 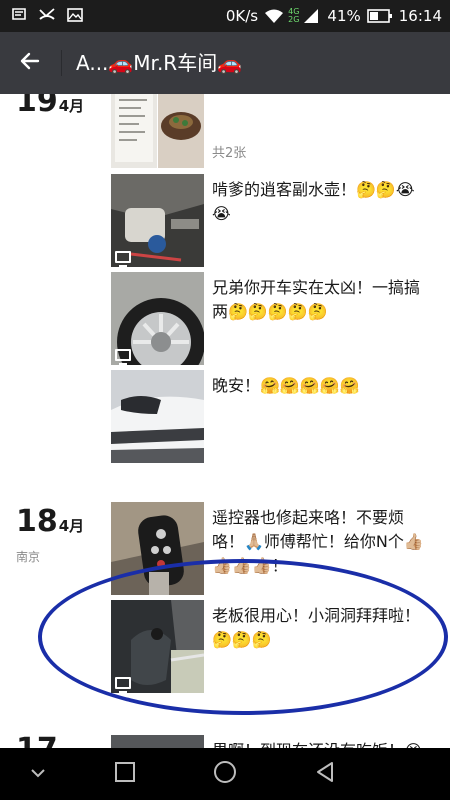 I want to click on circle-icon, so click(x=225, y=774).